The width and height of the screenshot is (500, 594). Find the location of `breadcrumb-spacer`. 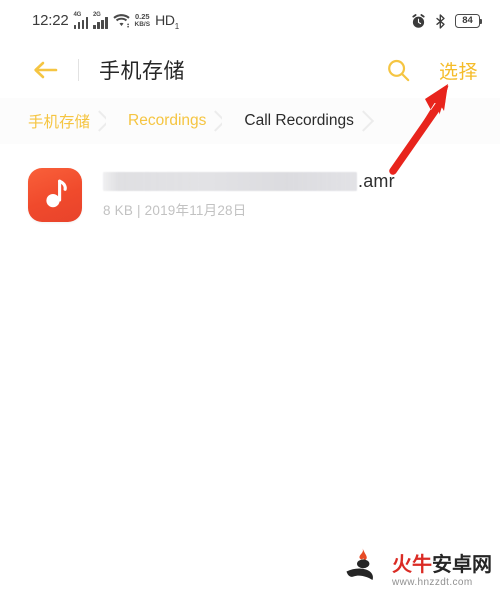

breadcrumb-spacer is located at coordinates (434, 121).